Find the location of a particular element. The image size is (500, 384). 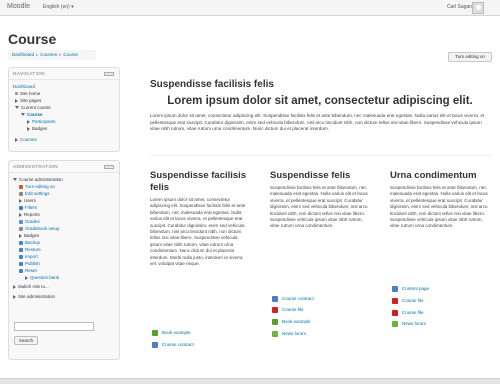

avatar is located at coordinates (478, 8).